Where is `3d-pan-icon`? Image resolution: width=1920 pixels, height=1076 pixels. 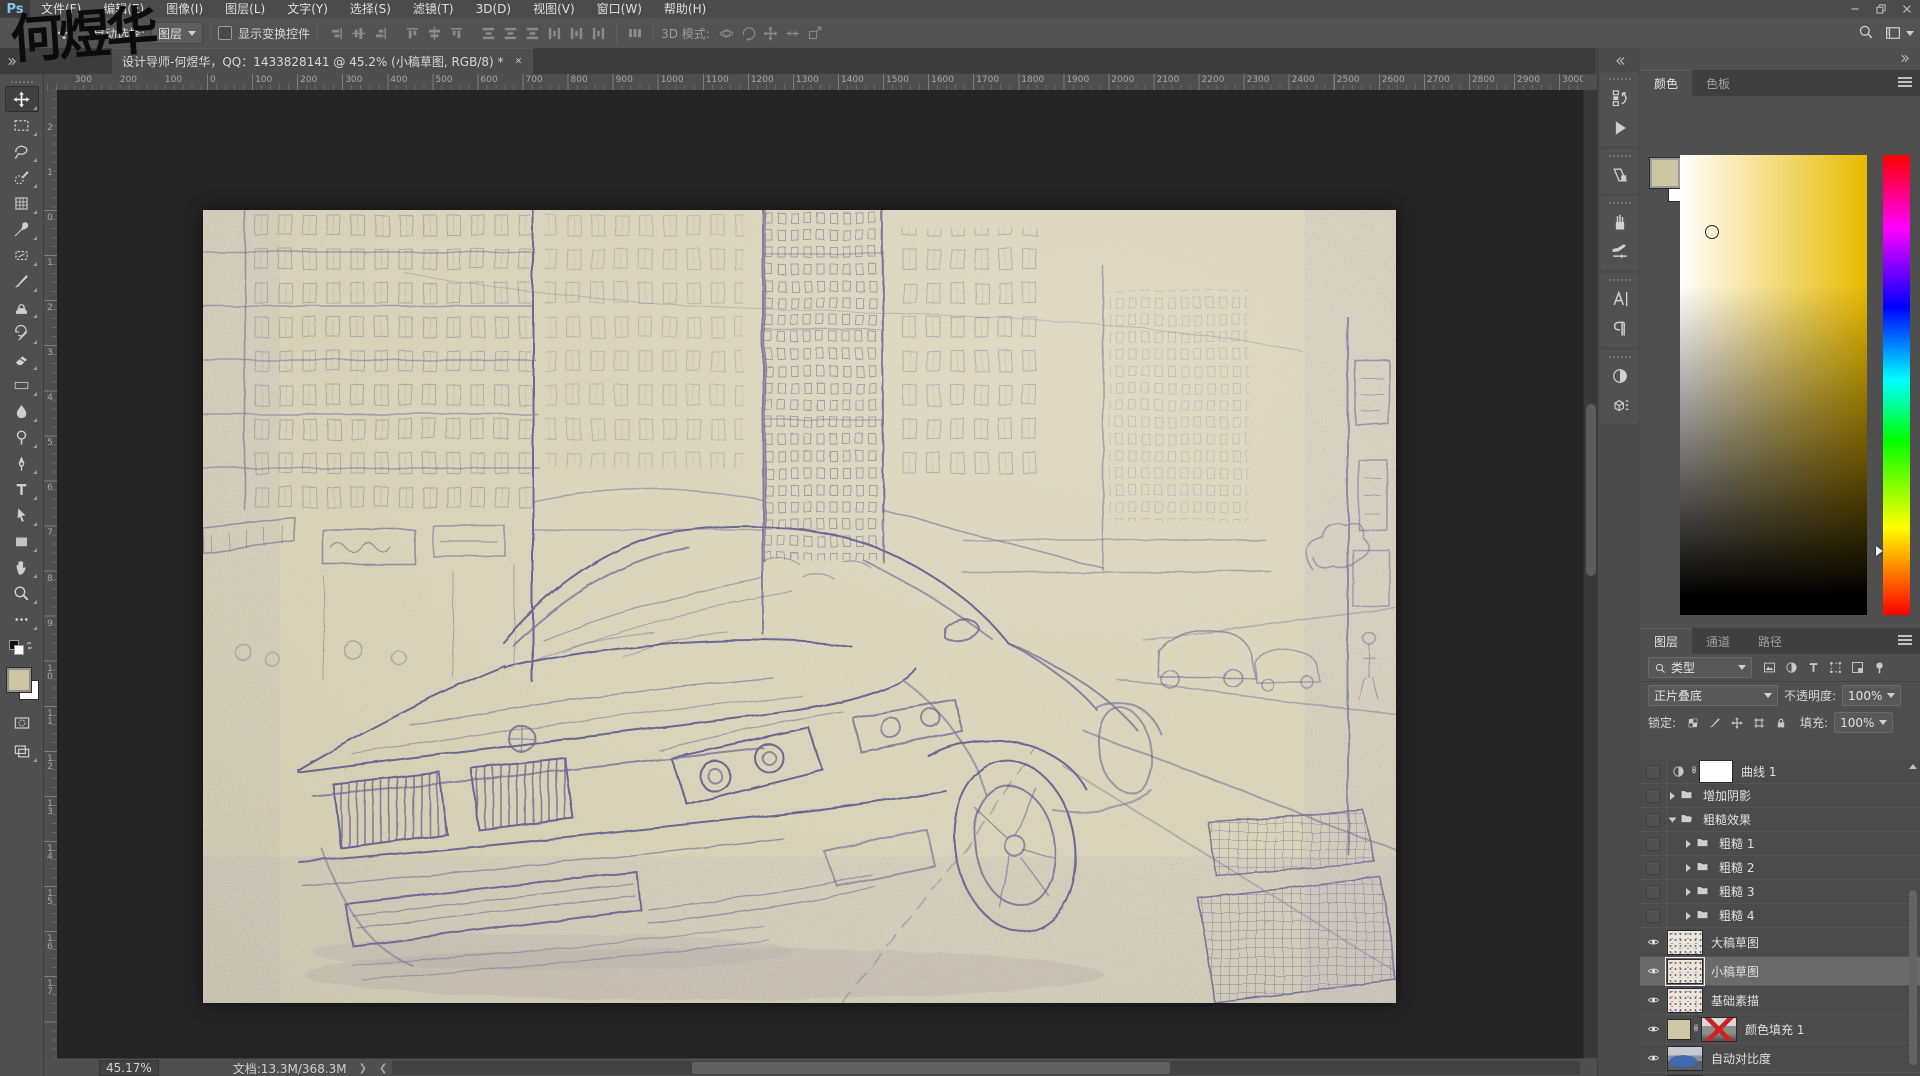 3d-pan-icon is located at coordinates (771, 33).